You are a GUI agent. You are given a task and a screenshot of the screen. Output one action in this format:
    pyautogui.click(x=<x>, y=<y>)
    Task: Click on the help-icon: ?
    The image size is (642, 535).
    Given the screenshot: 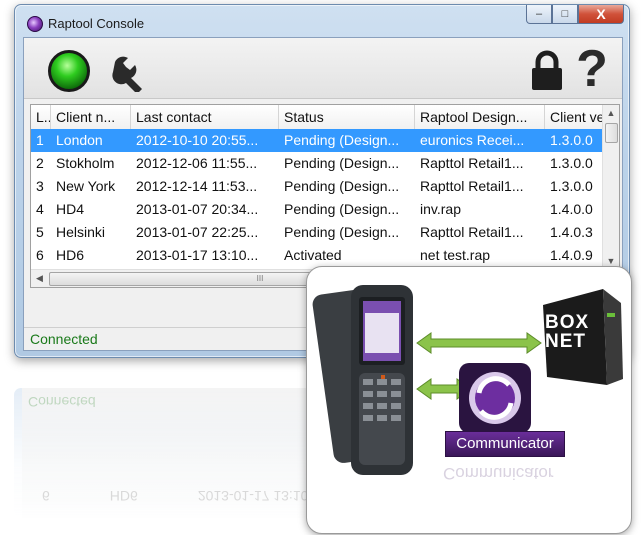 What is the action you would take?
    pyautogui.click(x=592, y=69)
    